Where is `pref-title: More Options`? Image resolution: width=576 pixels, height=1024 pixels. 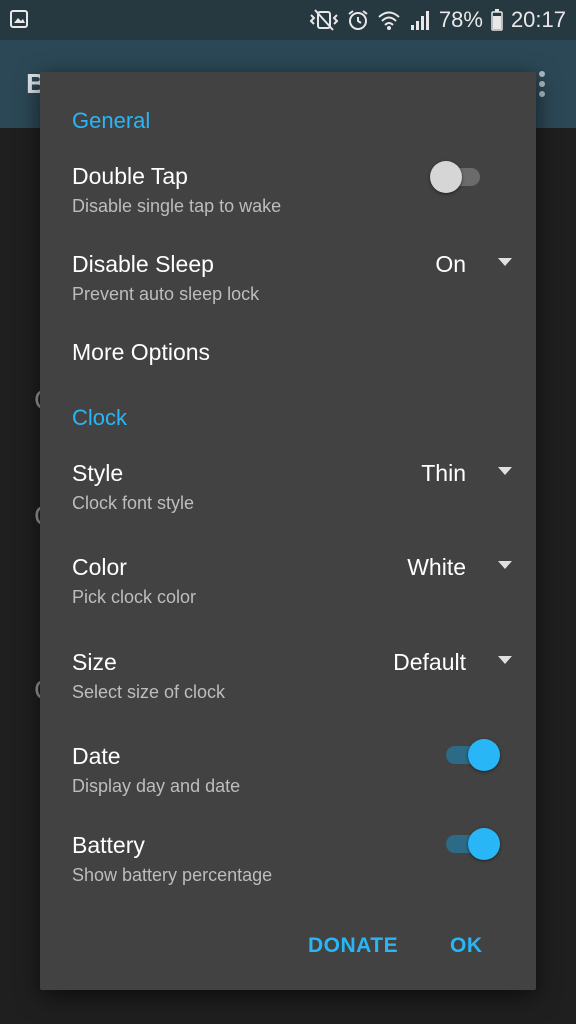
pref-title: More Options is located at coordinates (141, 352).